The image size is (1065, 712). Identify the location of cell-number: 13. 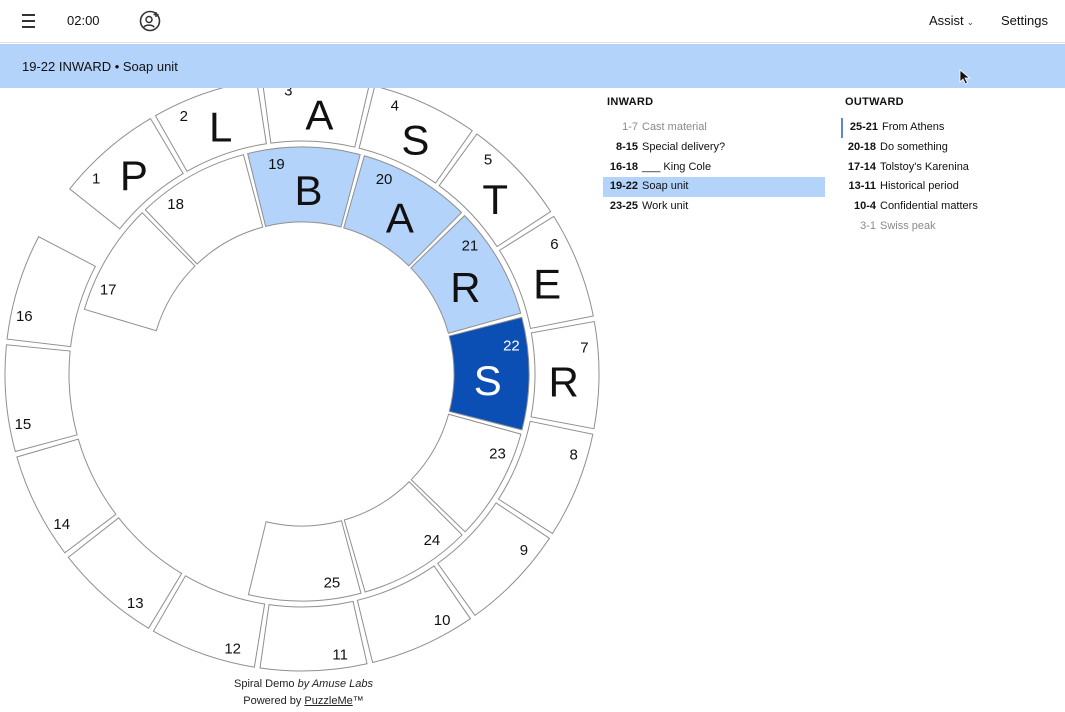
(135, 603).